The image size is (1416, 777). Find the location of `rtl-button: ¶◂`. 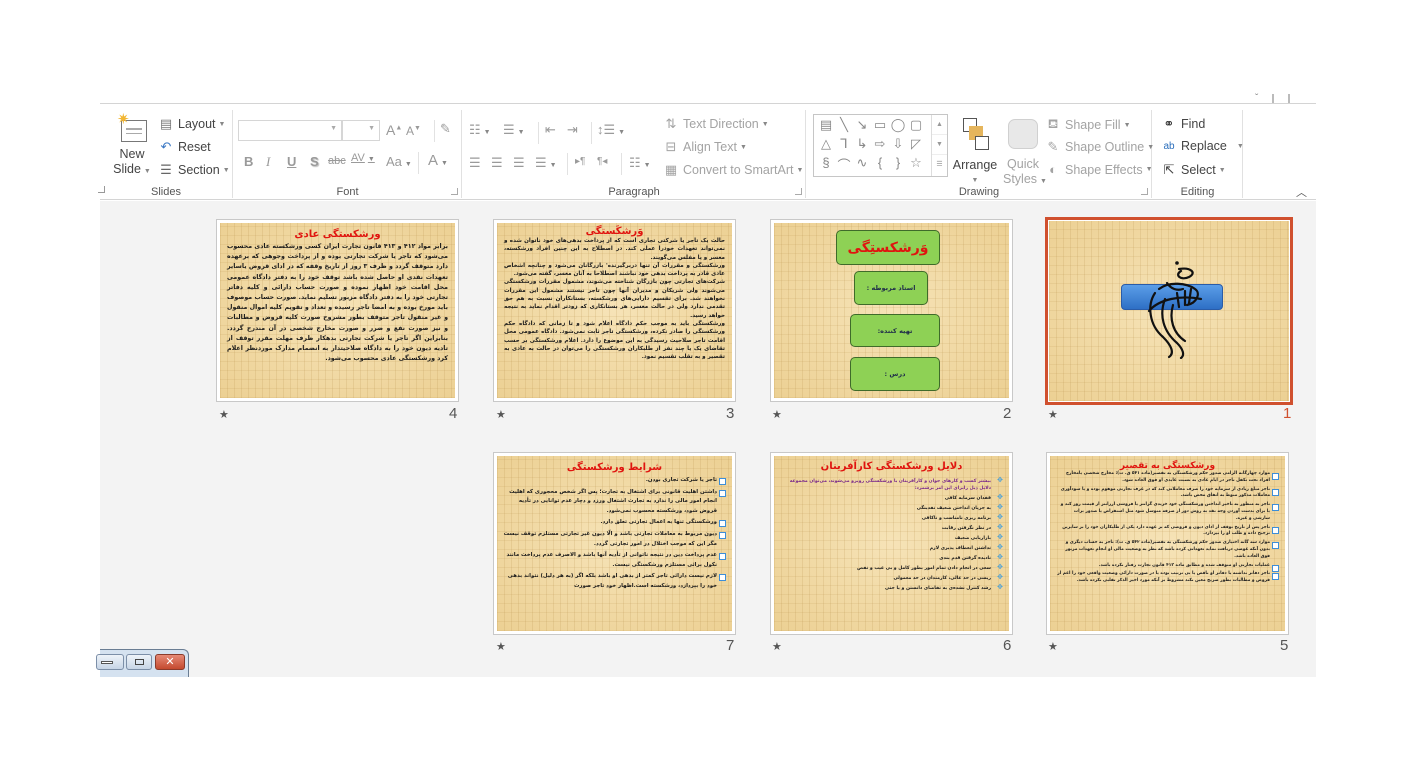

rtl-button: ¶◂ is located at coordinates (602, 161).